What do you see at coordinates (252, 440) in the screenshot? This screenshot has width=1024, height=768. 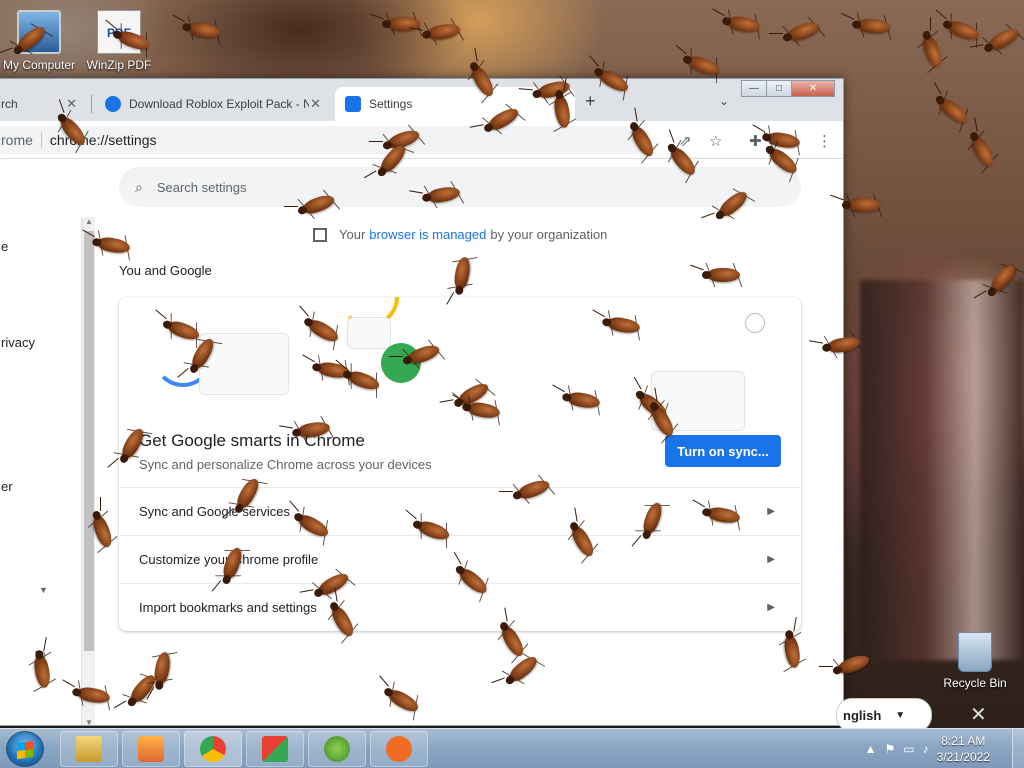 I see `card-title: Get Google smarts in Chrome` at bounding box center [252, 440].